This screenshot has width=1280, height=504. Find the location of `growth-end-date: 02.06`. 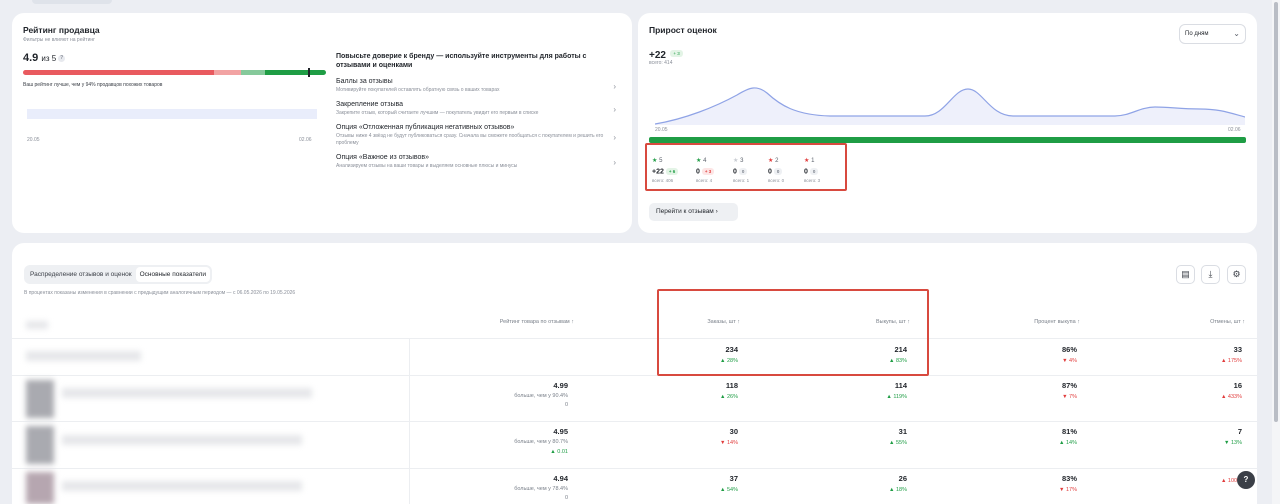

growth-end-date: 02.06 is located at coordinates (1234, 130).